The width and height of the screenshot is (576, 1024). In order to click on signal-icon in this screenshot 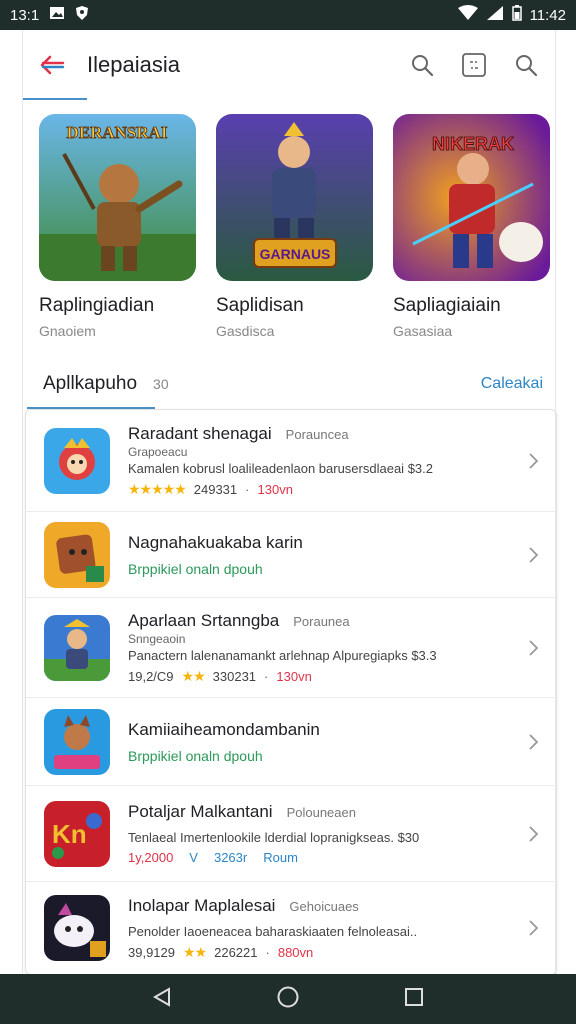, I will do `click(495, 15)`.